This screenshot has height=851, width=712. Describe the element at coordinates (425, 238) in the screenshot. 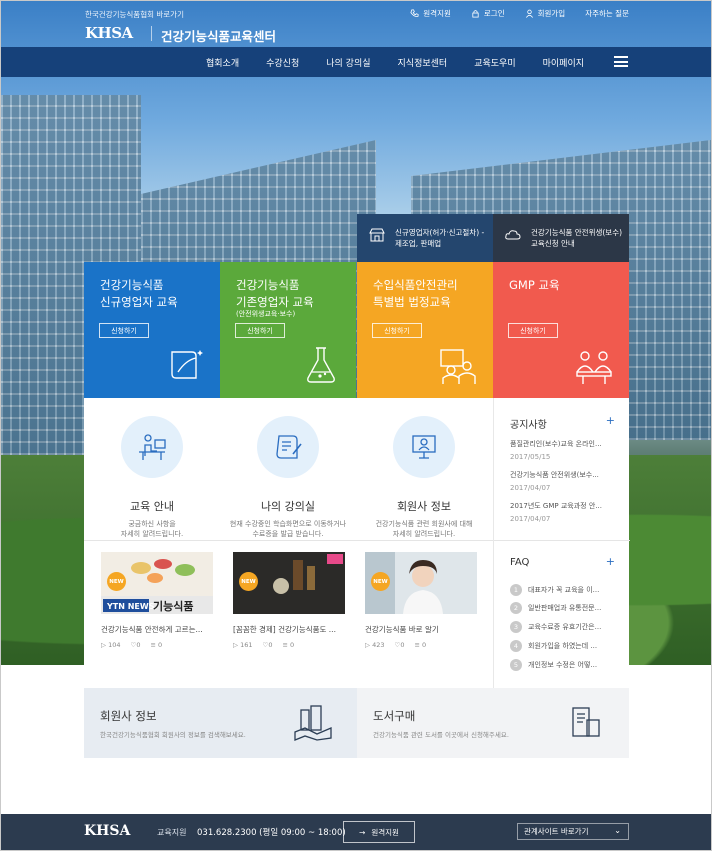

I see `new-business-notice: 신규영업자(허가·신고절차) -제조업, 판매업` at that location.